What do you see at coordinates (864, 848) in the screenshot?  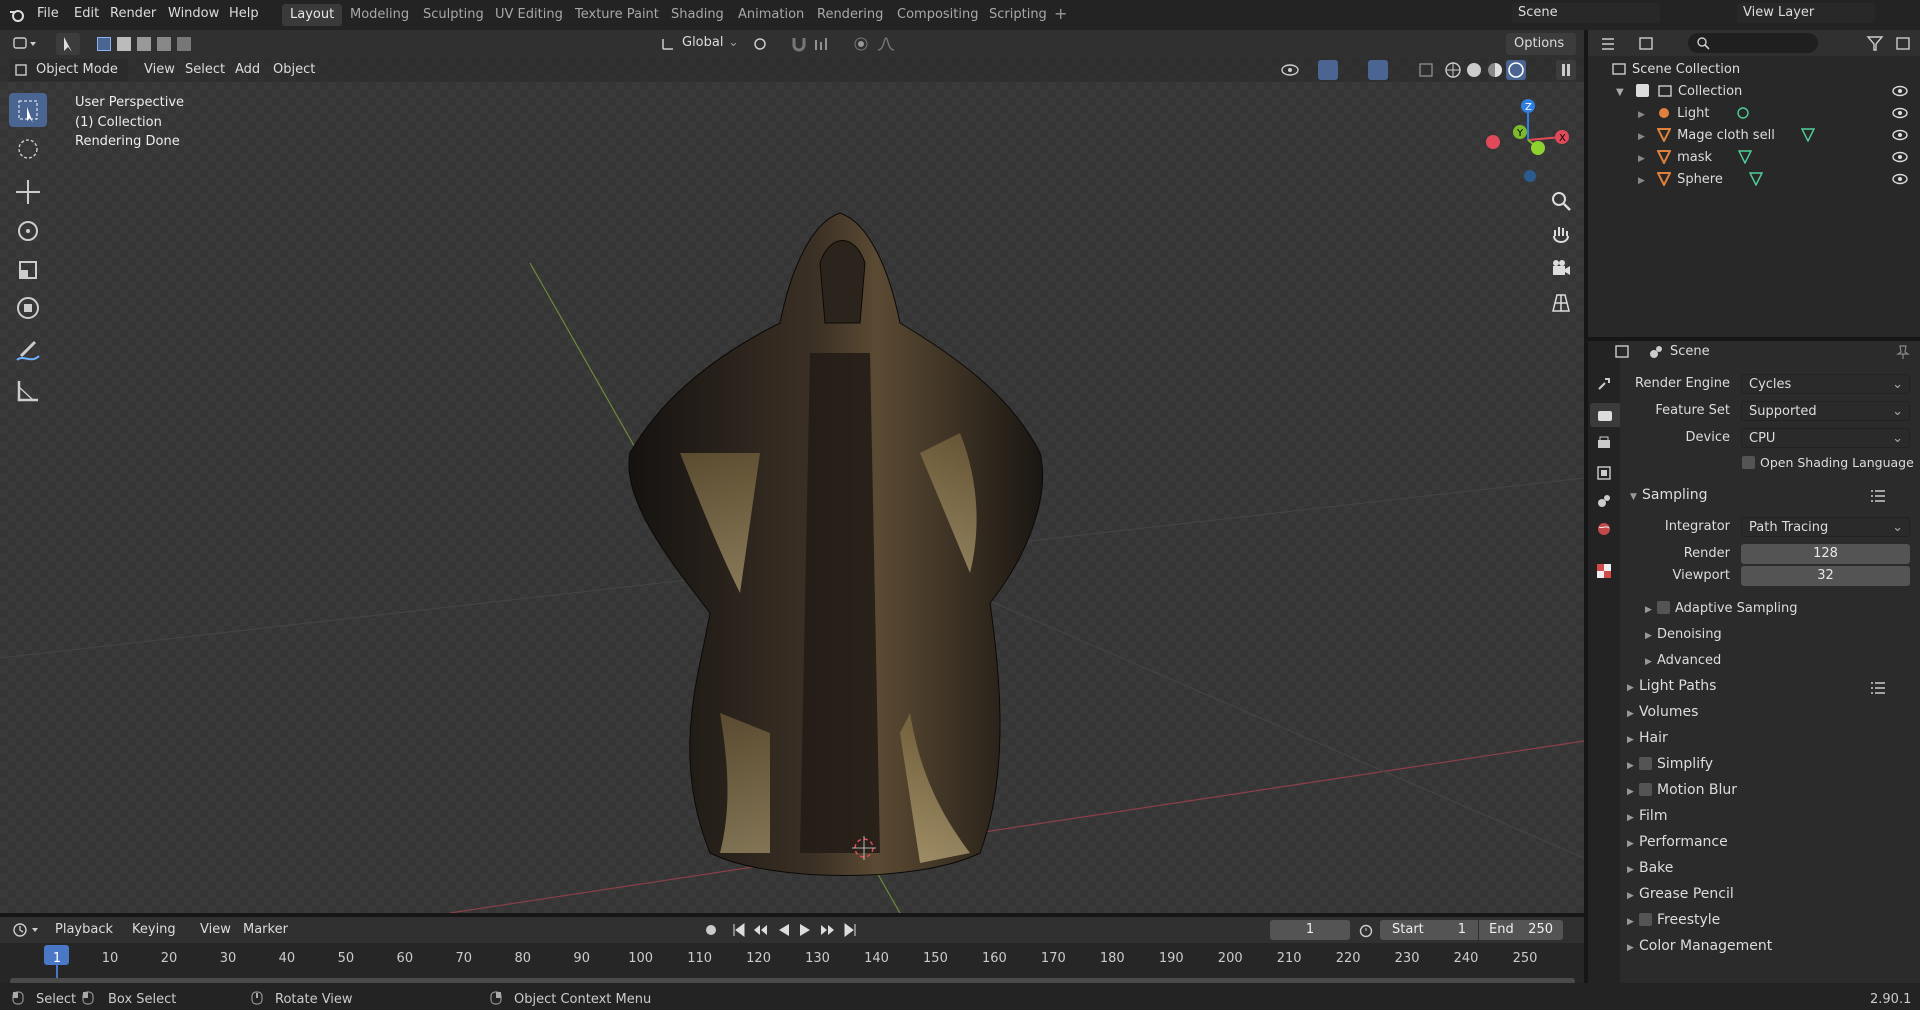 I see `3d-cursor-icon` at bounding box center [864, 848].